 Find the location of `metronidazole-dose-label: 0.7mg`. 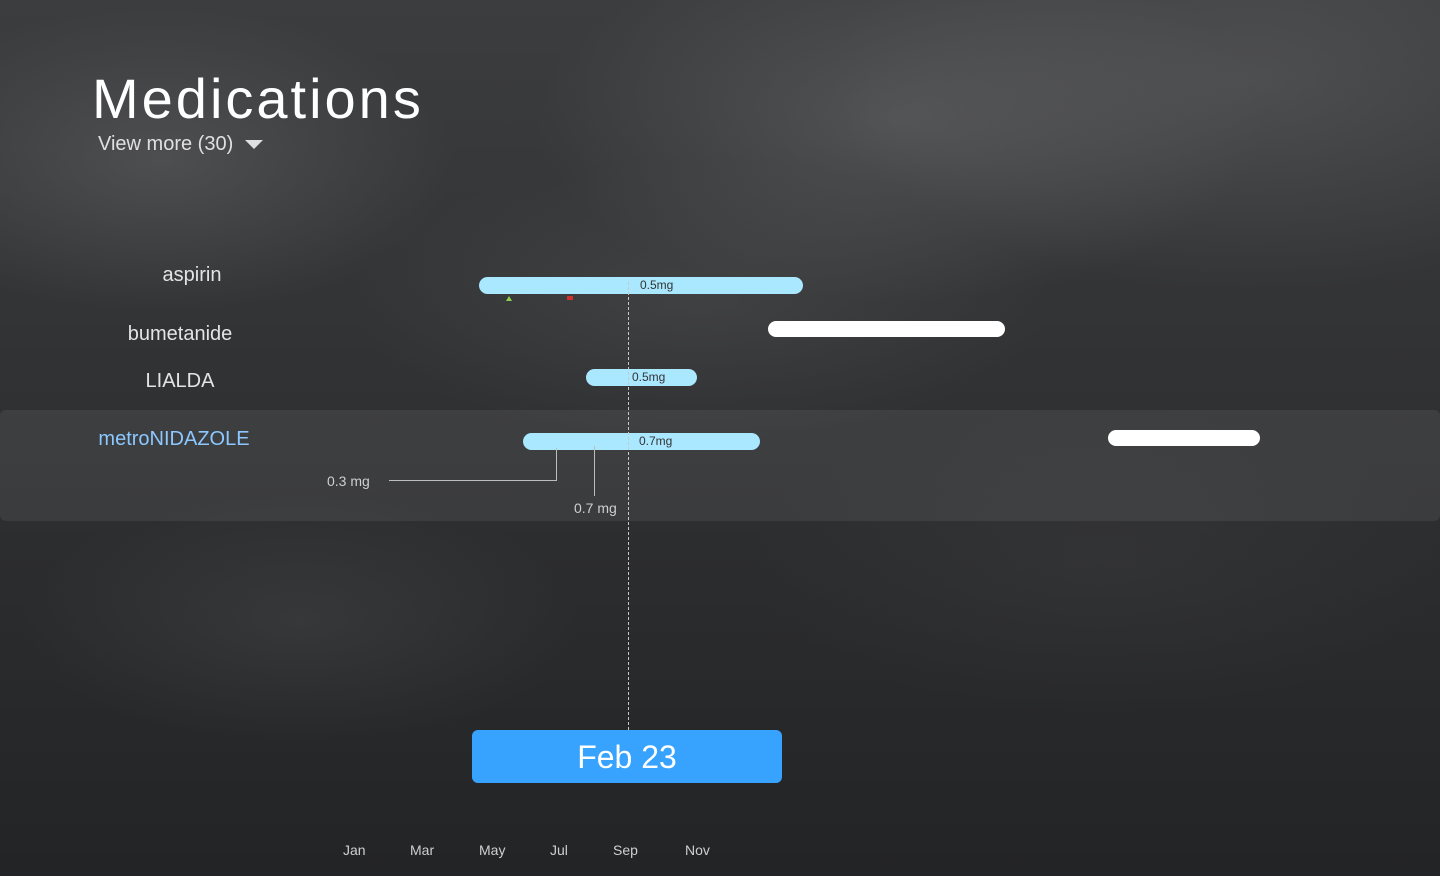

metronidazole-dose-label: 0.7mg is located at coordinates (656, 441).